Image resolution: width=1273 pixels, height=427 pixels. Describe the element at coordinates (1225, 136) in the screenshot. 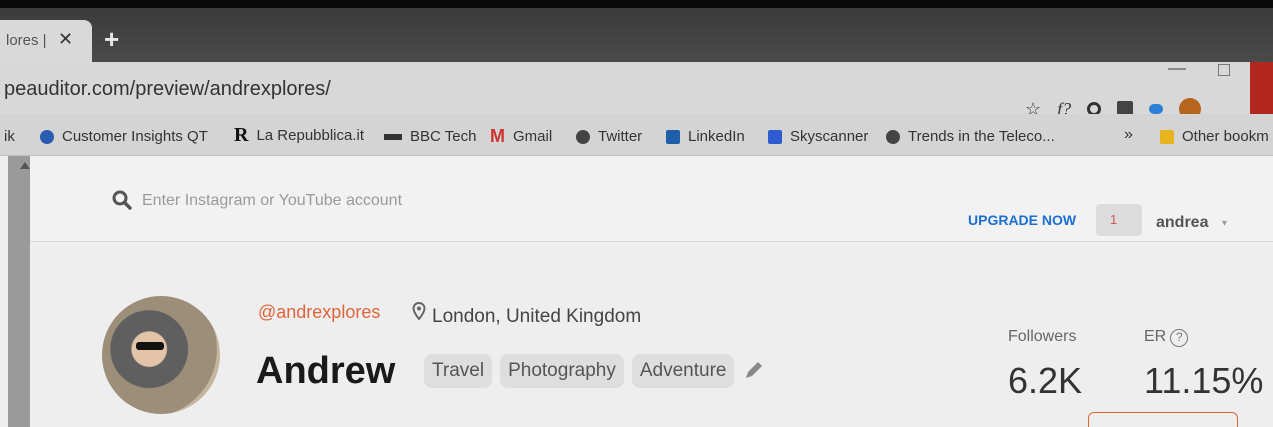

I see `bookmark-label: Other bookm` at that location.